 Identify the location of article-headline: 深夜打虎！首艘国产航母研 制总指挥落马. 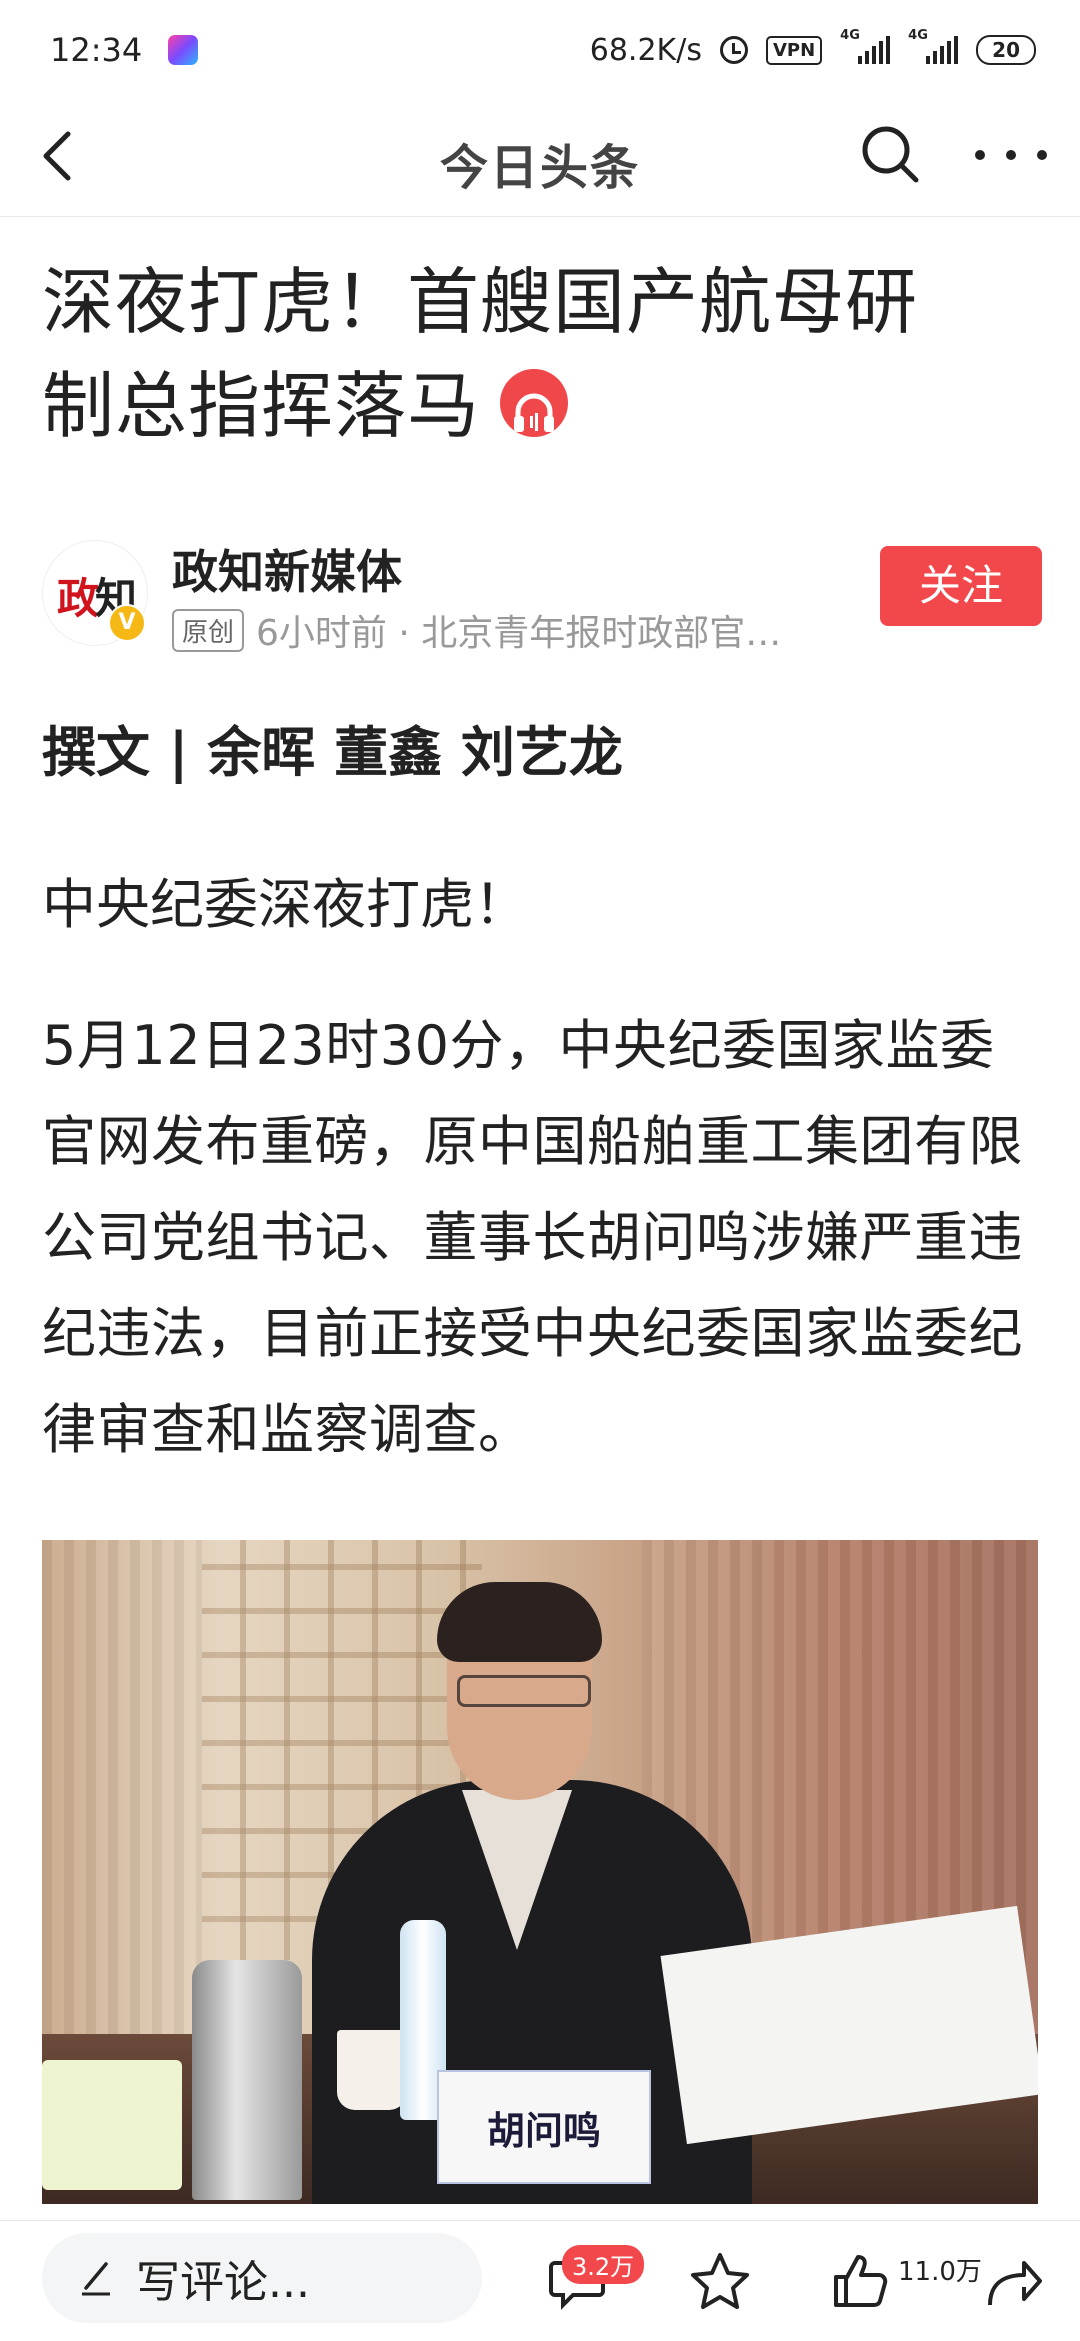
(547, 354).